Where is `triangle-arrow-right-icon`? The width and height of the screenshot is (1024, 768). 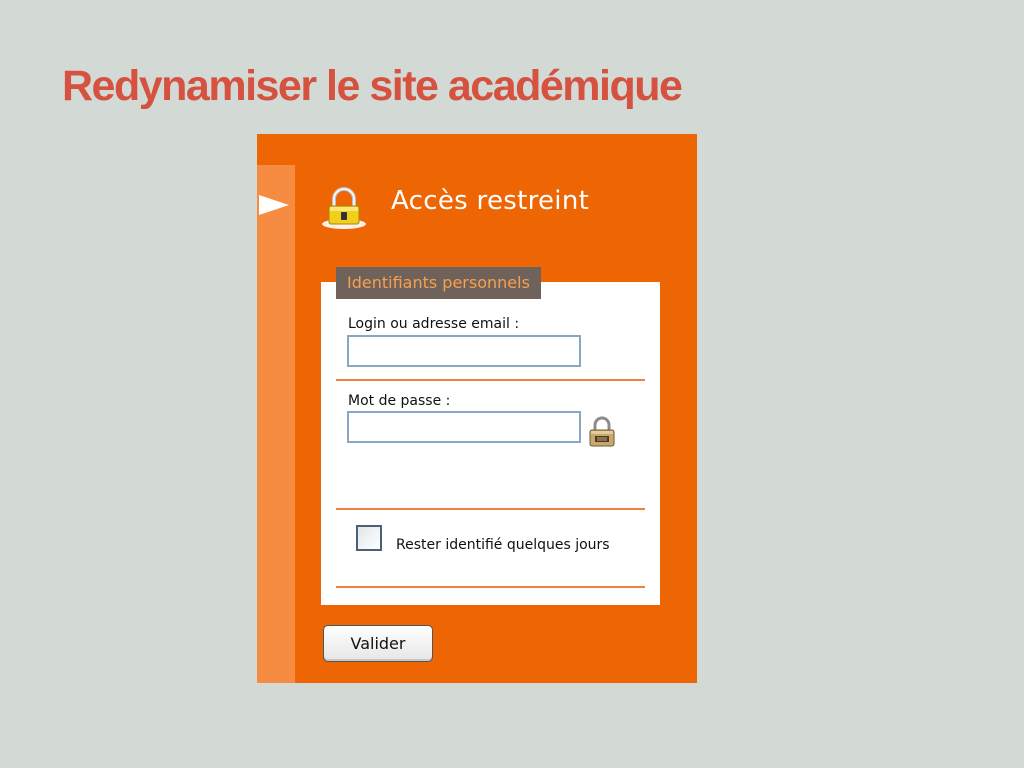 triangle-arrow-right-icon is located at coordinates (274, 205).